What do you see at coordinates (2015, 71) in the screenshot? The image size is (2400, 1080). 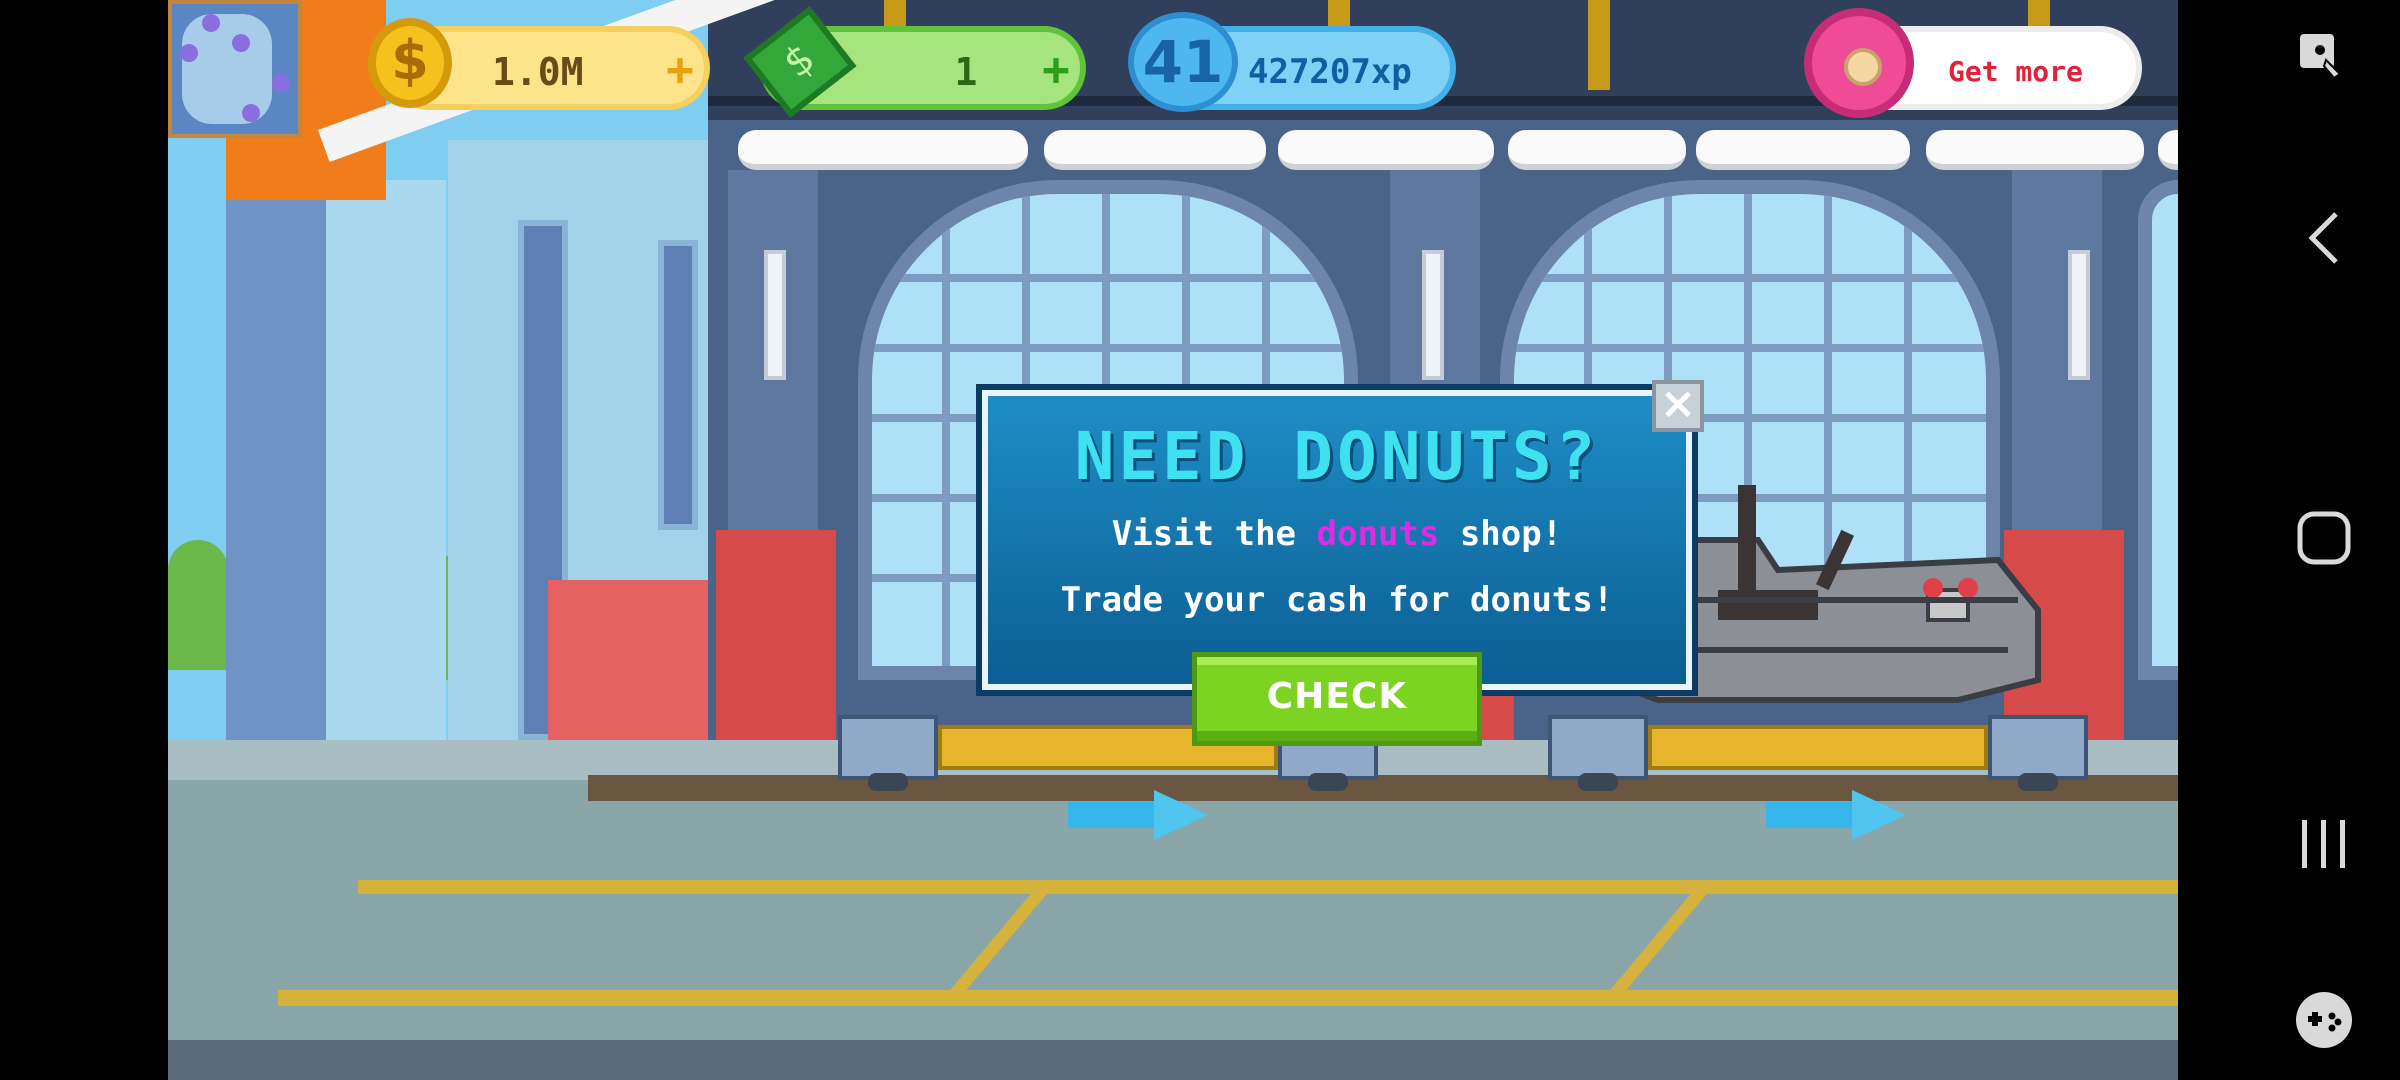 I see `get-more-label: Get more` at bounding box center [2015, 71].